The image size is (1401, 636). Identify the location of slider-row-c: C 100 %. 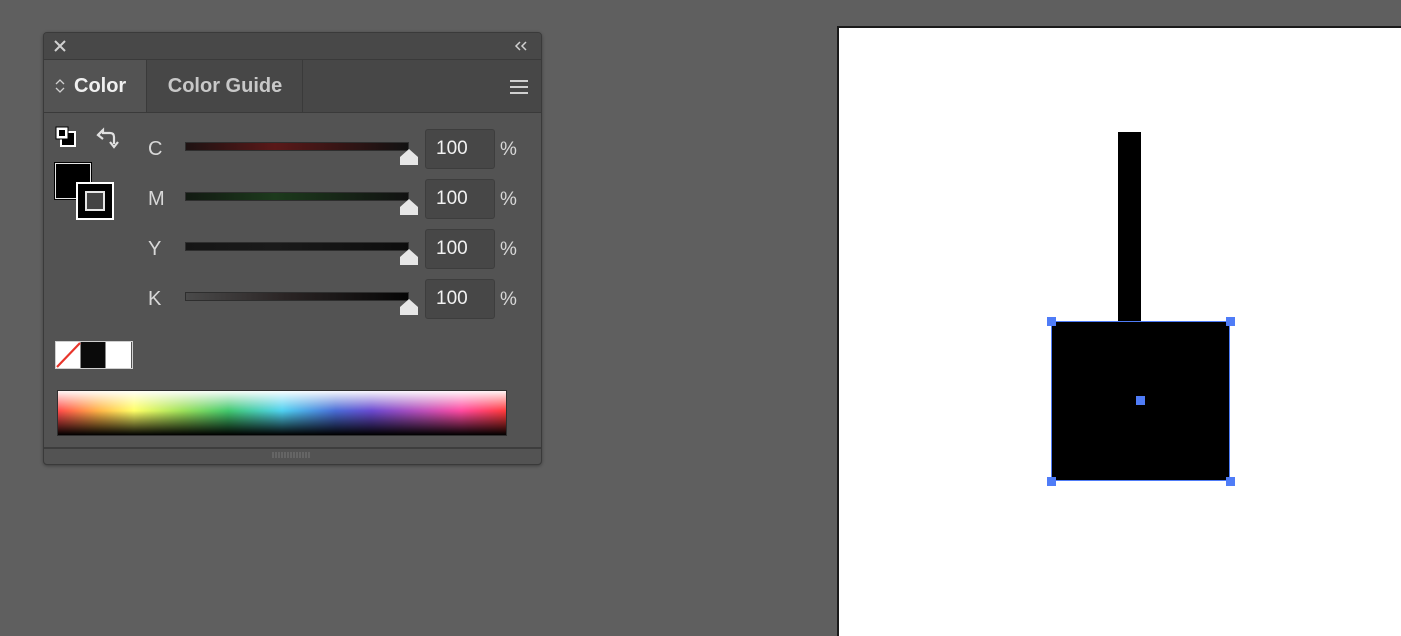
(292, 149).